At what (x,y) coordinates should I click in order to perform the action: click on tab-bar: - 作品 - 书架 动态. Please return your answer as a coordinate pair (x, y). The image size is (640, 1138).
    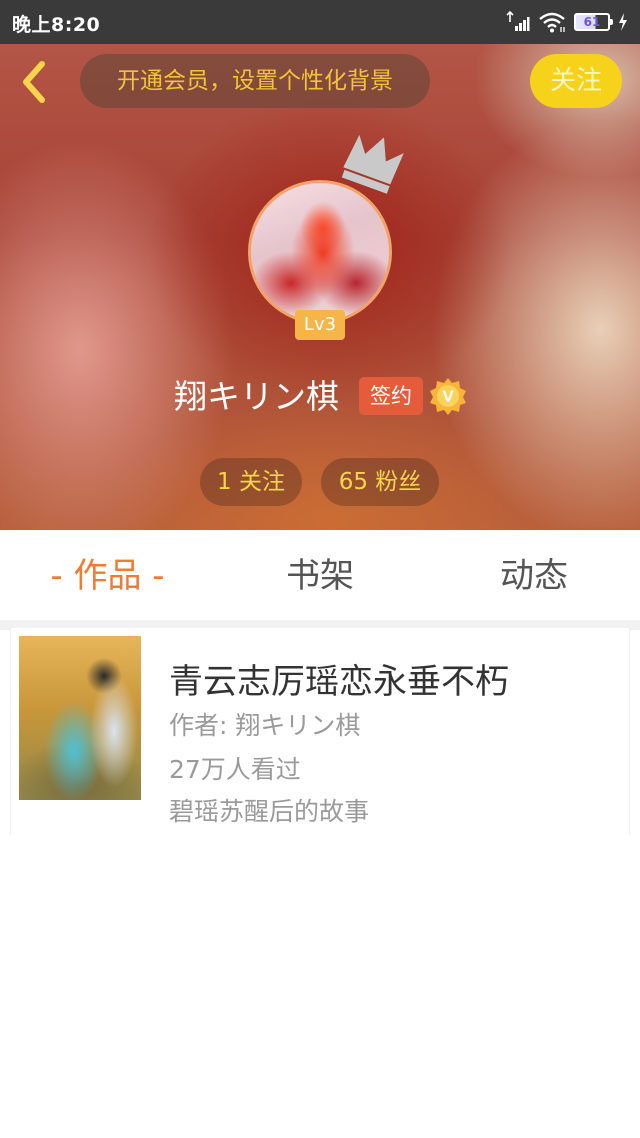
    Looking at the image, I should click on (320, 575).